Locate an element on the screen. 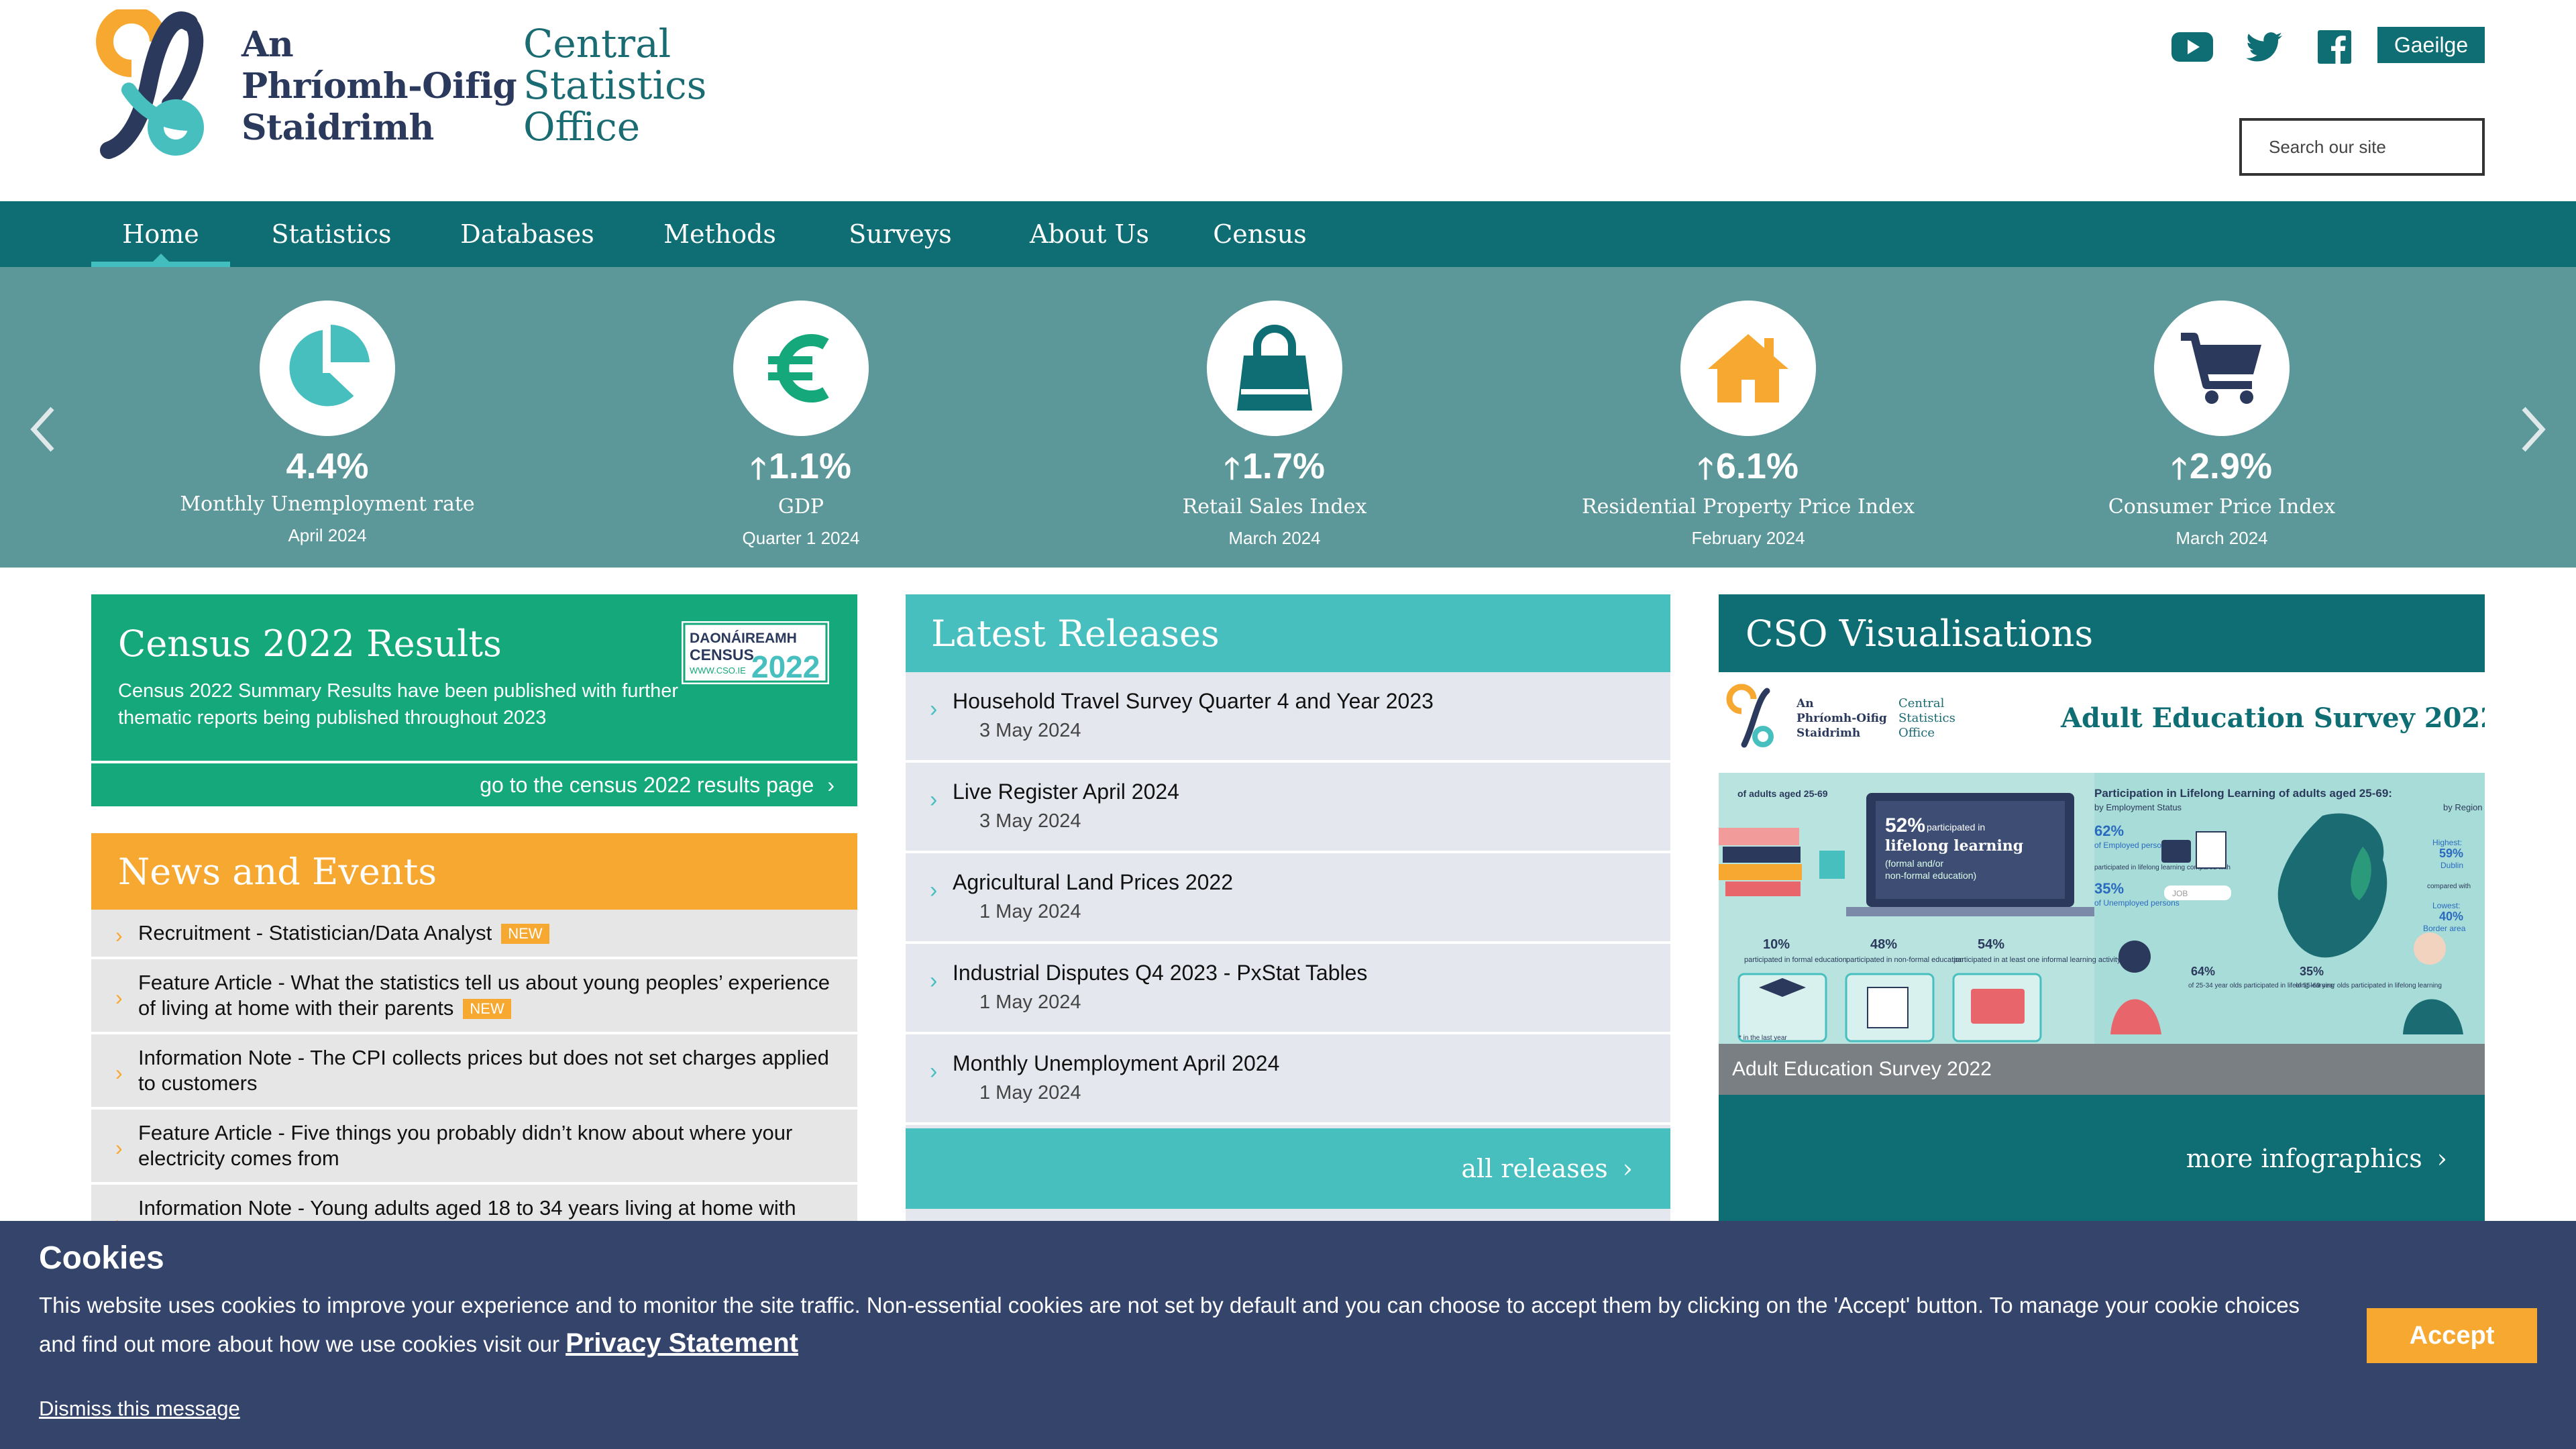 The height and width of the screenshot is (1449, 2576). stat-value-text: 1.1% is located at coordinates (809, 466).